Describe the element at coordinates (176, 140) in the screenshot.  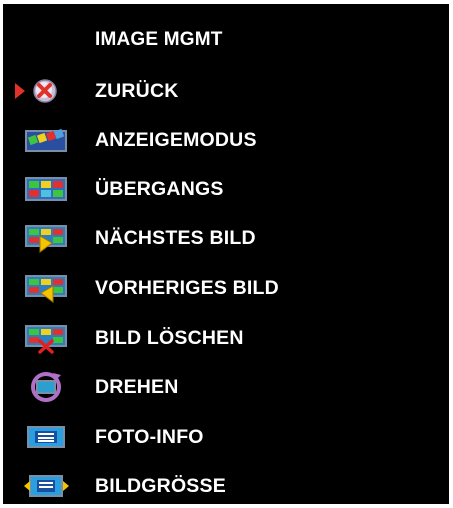
I see `menu-item-label: ANZEIGEMODUS` at that location.